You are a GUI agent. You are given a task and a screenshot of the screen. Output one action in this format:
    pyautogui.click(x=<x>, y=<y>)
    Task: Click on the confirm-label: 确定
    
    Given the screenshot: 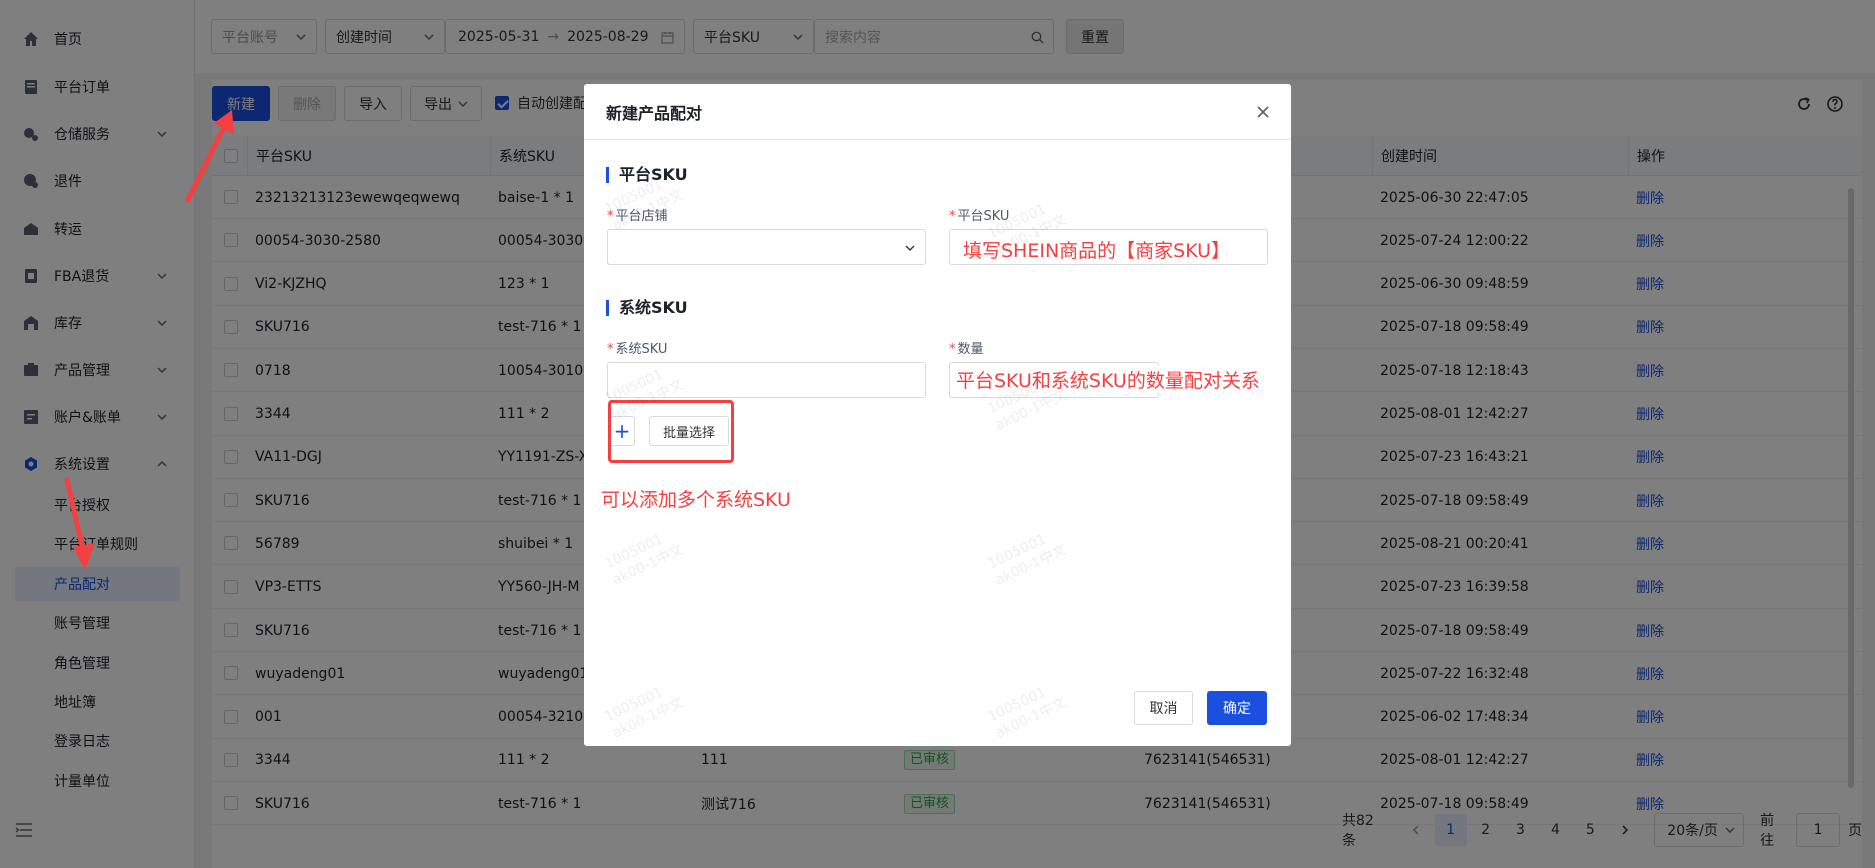 What is the action you would take?
    pyautogui.click(x=1237, y=709)
    